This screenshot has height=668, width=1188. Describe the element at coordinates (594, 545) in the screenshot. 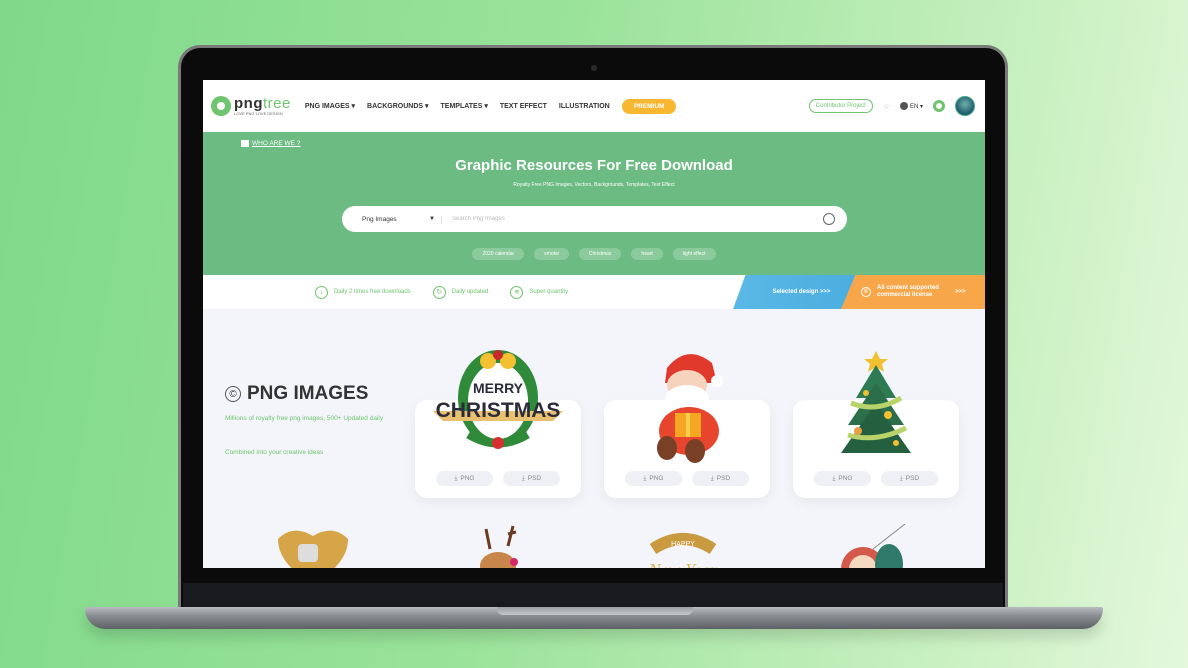

I see `second-row-thumbnails: HAPPY New Year` at that location.